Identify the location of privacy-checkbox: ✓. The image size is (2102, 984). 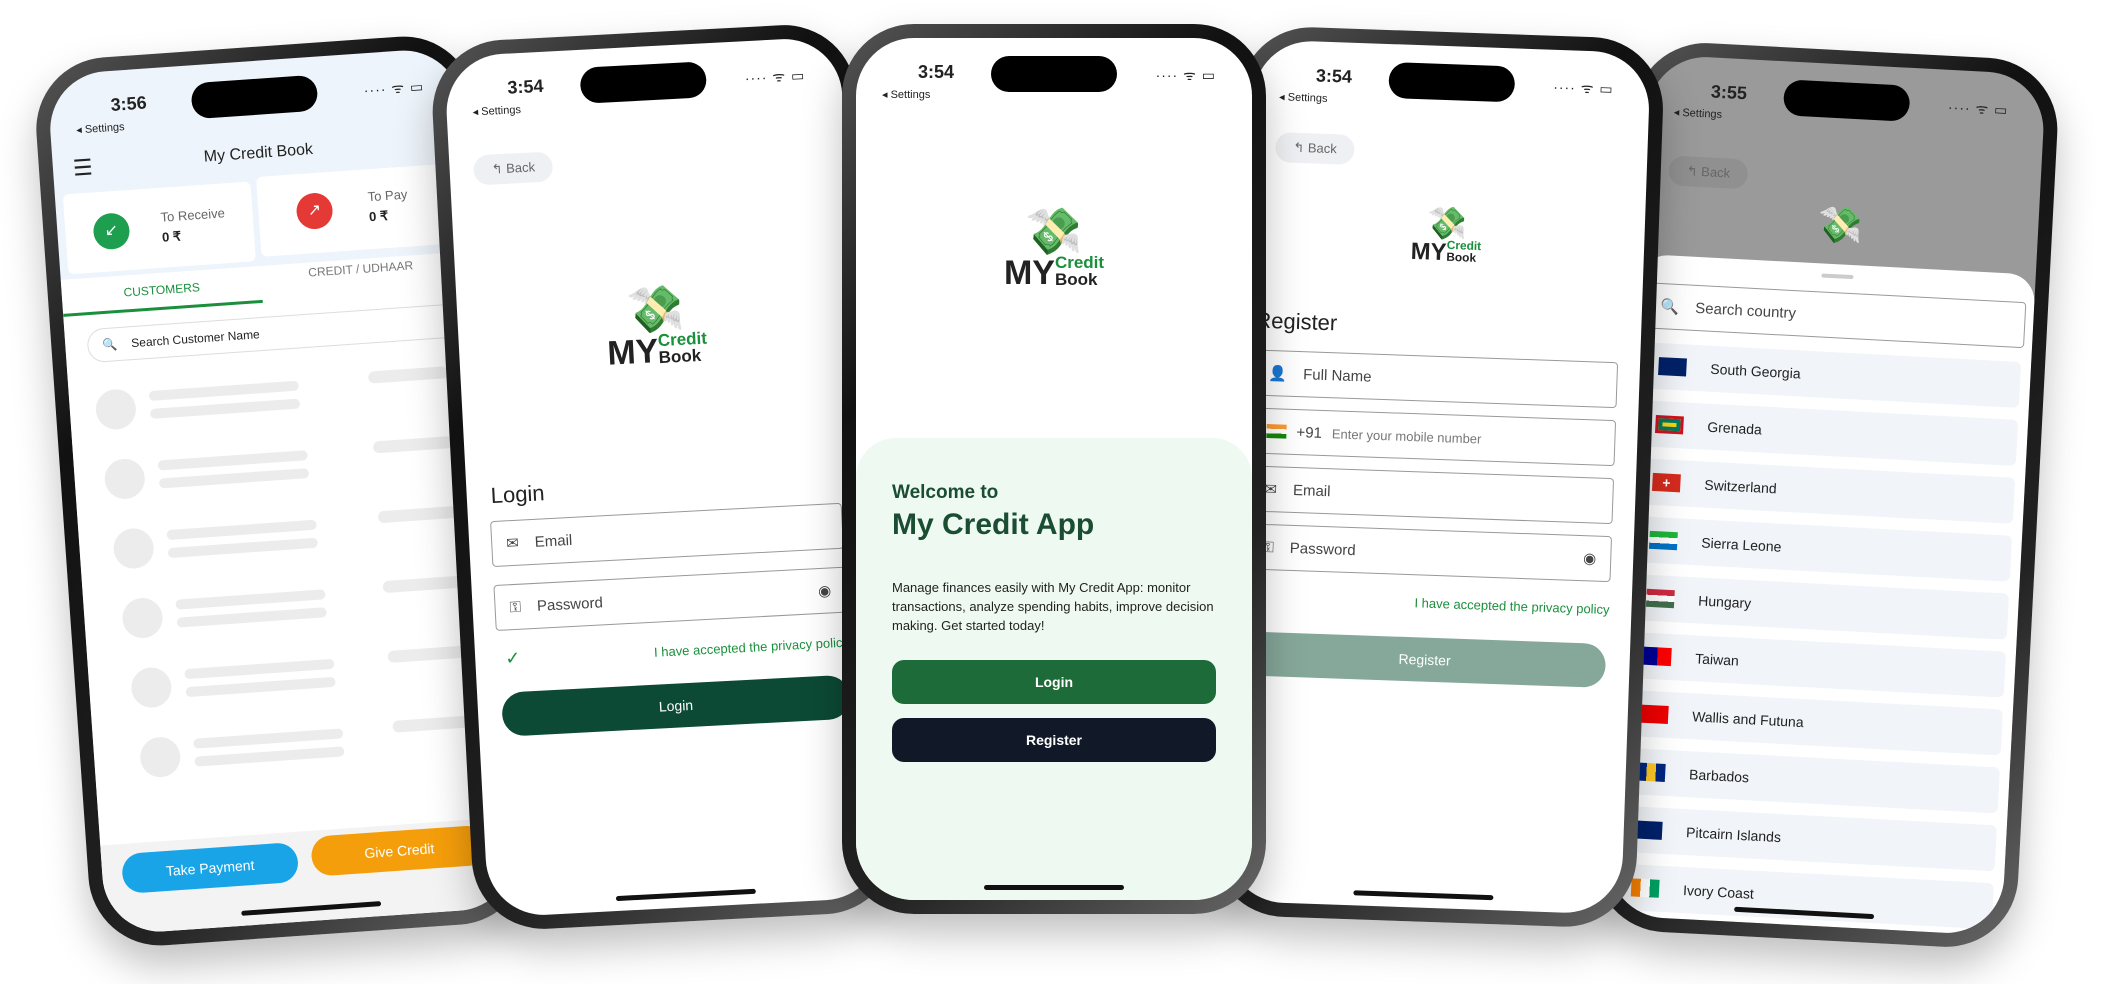
(513, 659).